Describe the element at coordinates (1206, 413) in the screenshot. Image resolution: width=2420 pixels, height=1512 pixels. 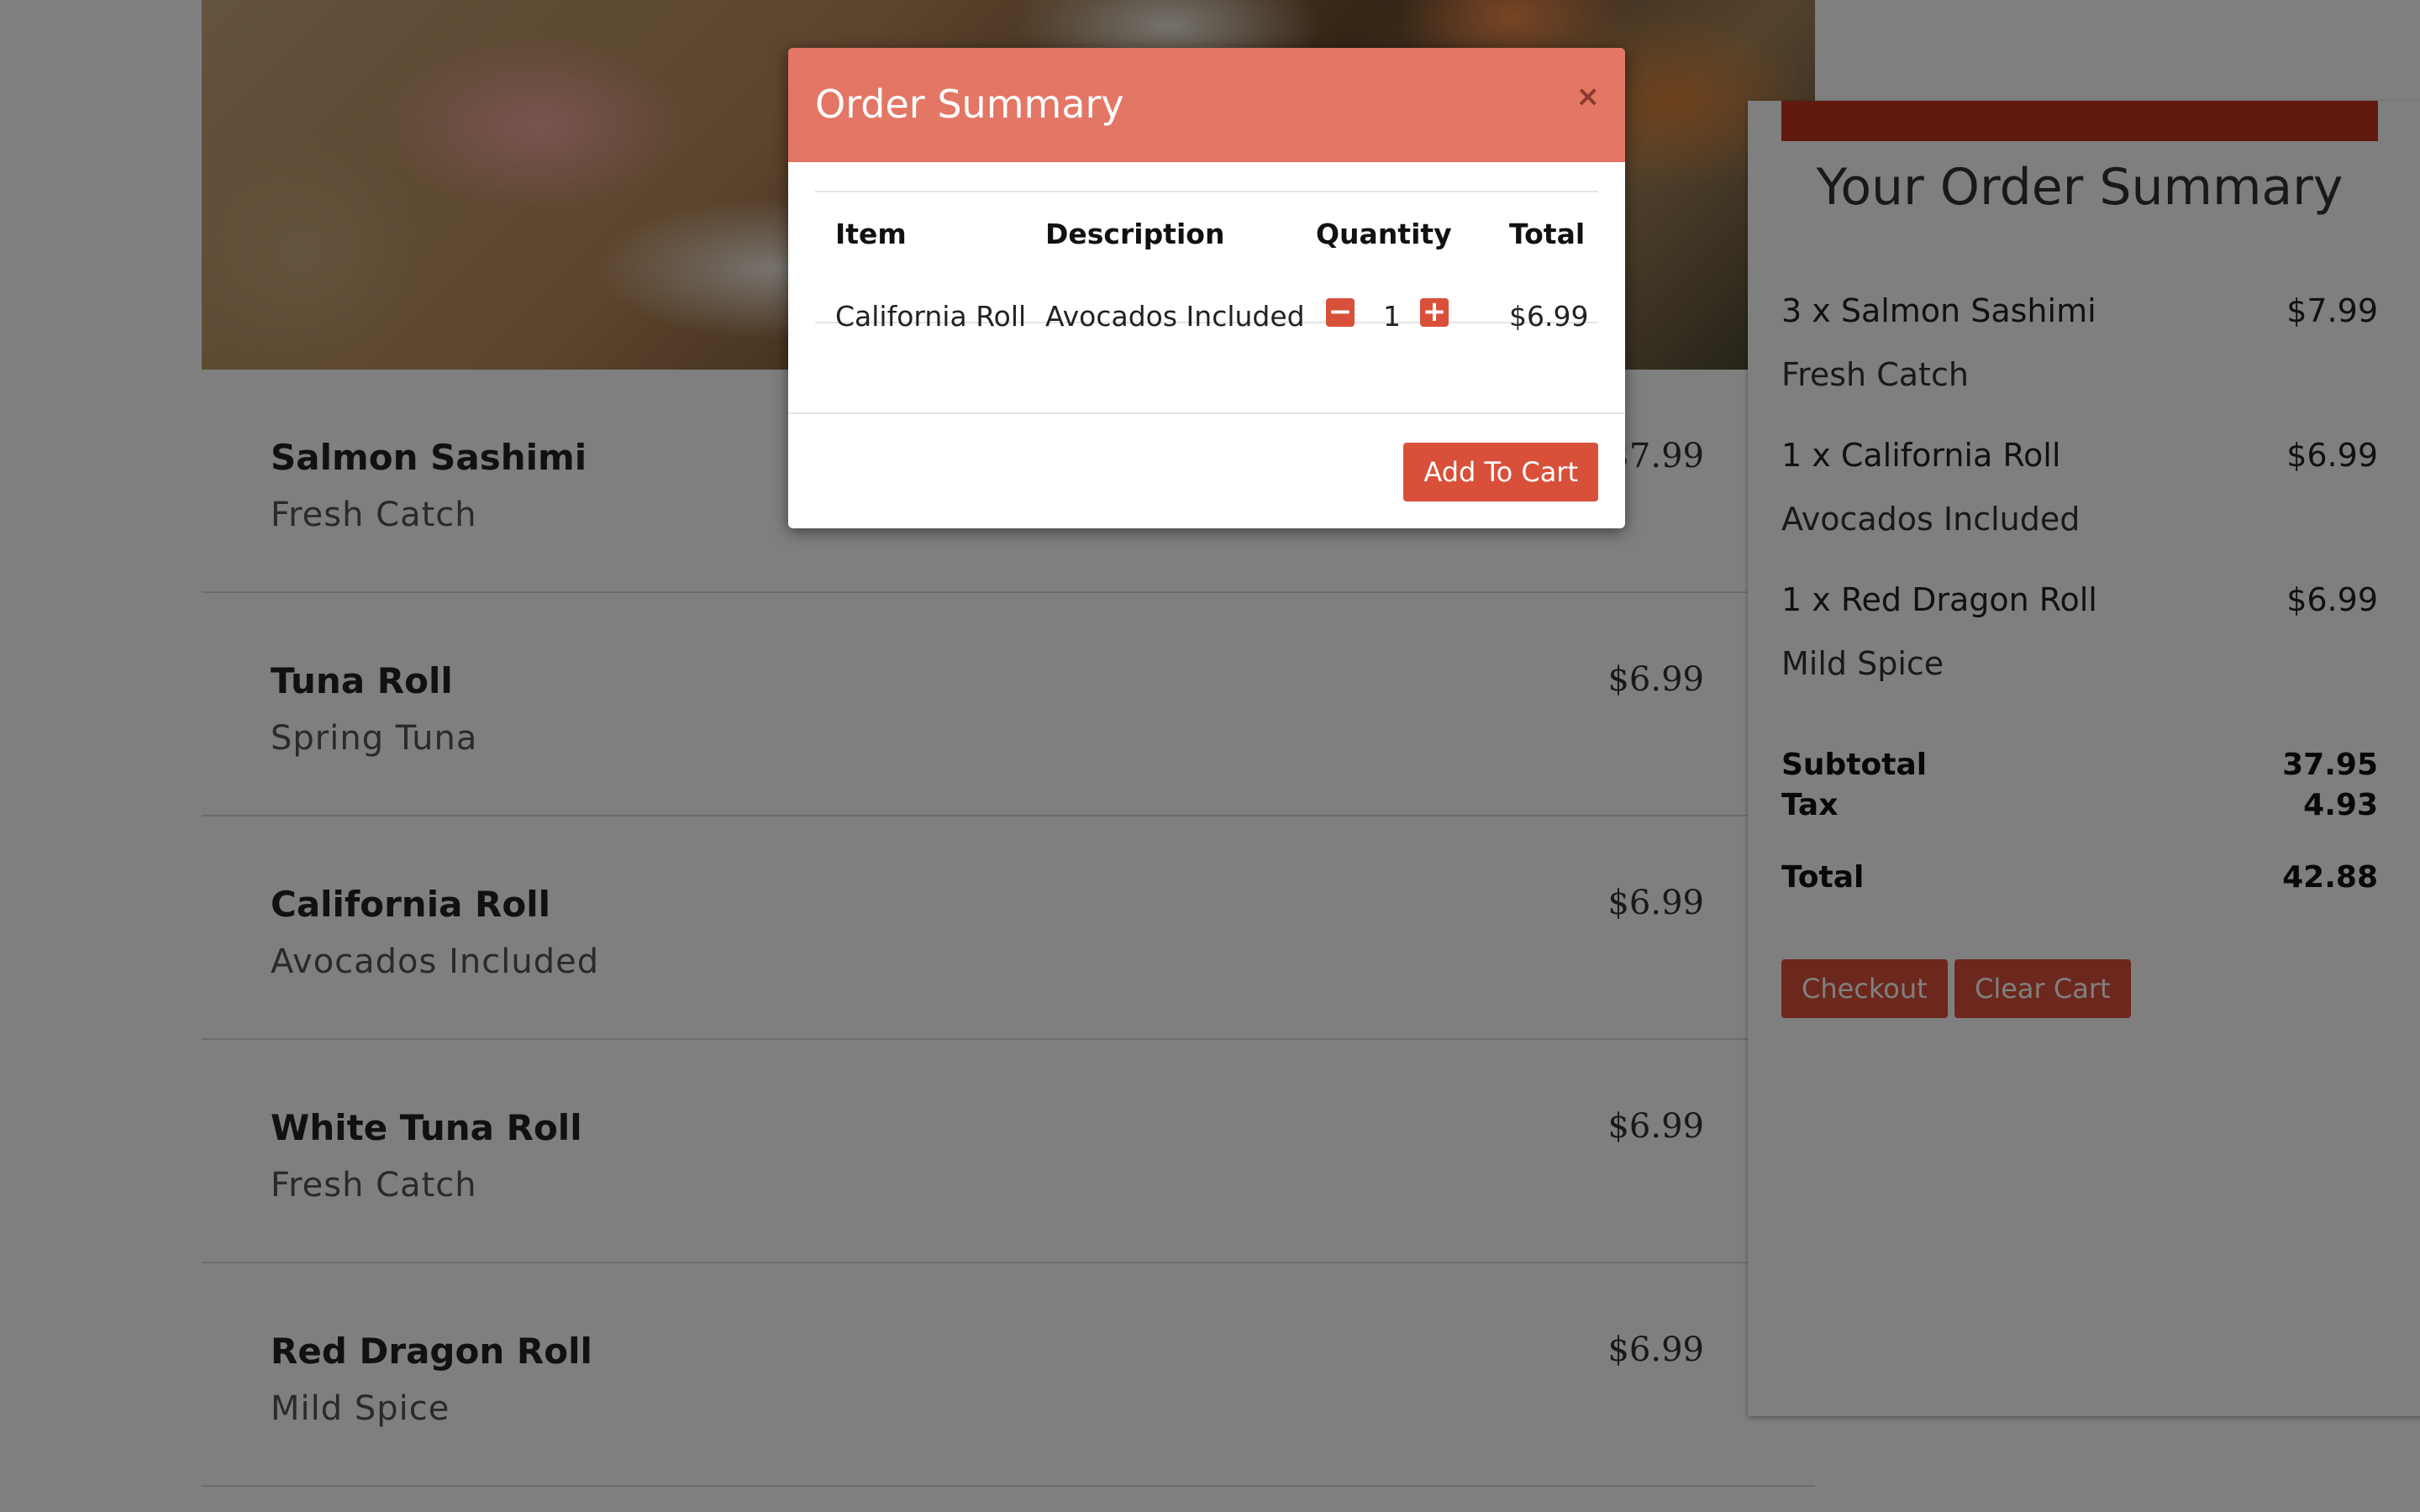
I see `footer-divider` at that location.